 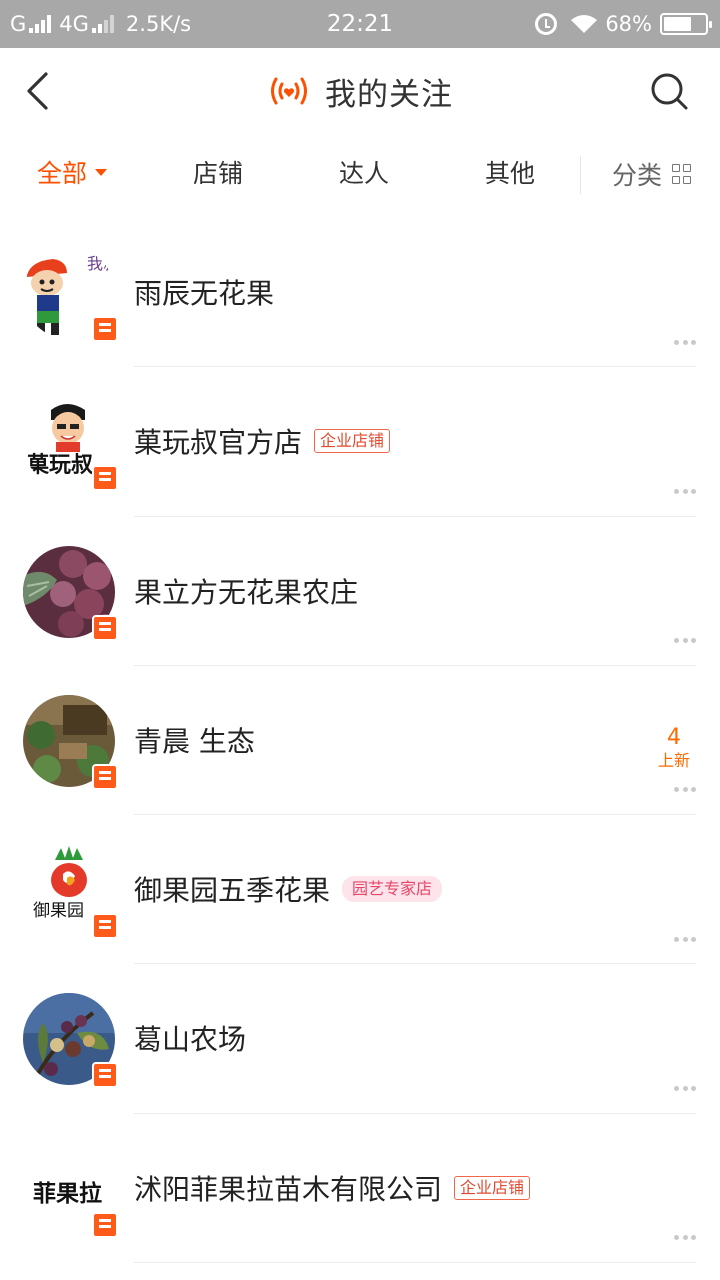 What do you see at coordinates (101, 263) in the screenshot?
I see `avatar-text: 我就是` at bounding box center [101, 263].